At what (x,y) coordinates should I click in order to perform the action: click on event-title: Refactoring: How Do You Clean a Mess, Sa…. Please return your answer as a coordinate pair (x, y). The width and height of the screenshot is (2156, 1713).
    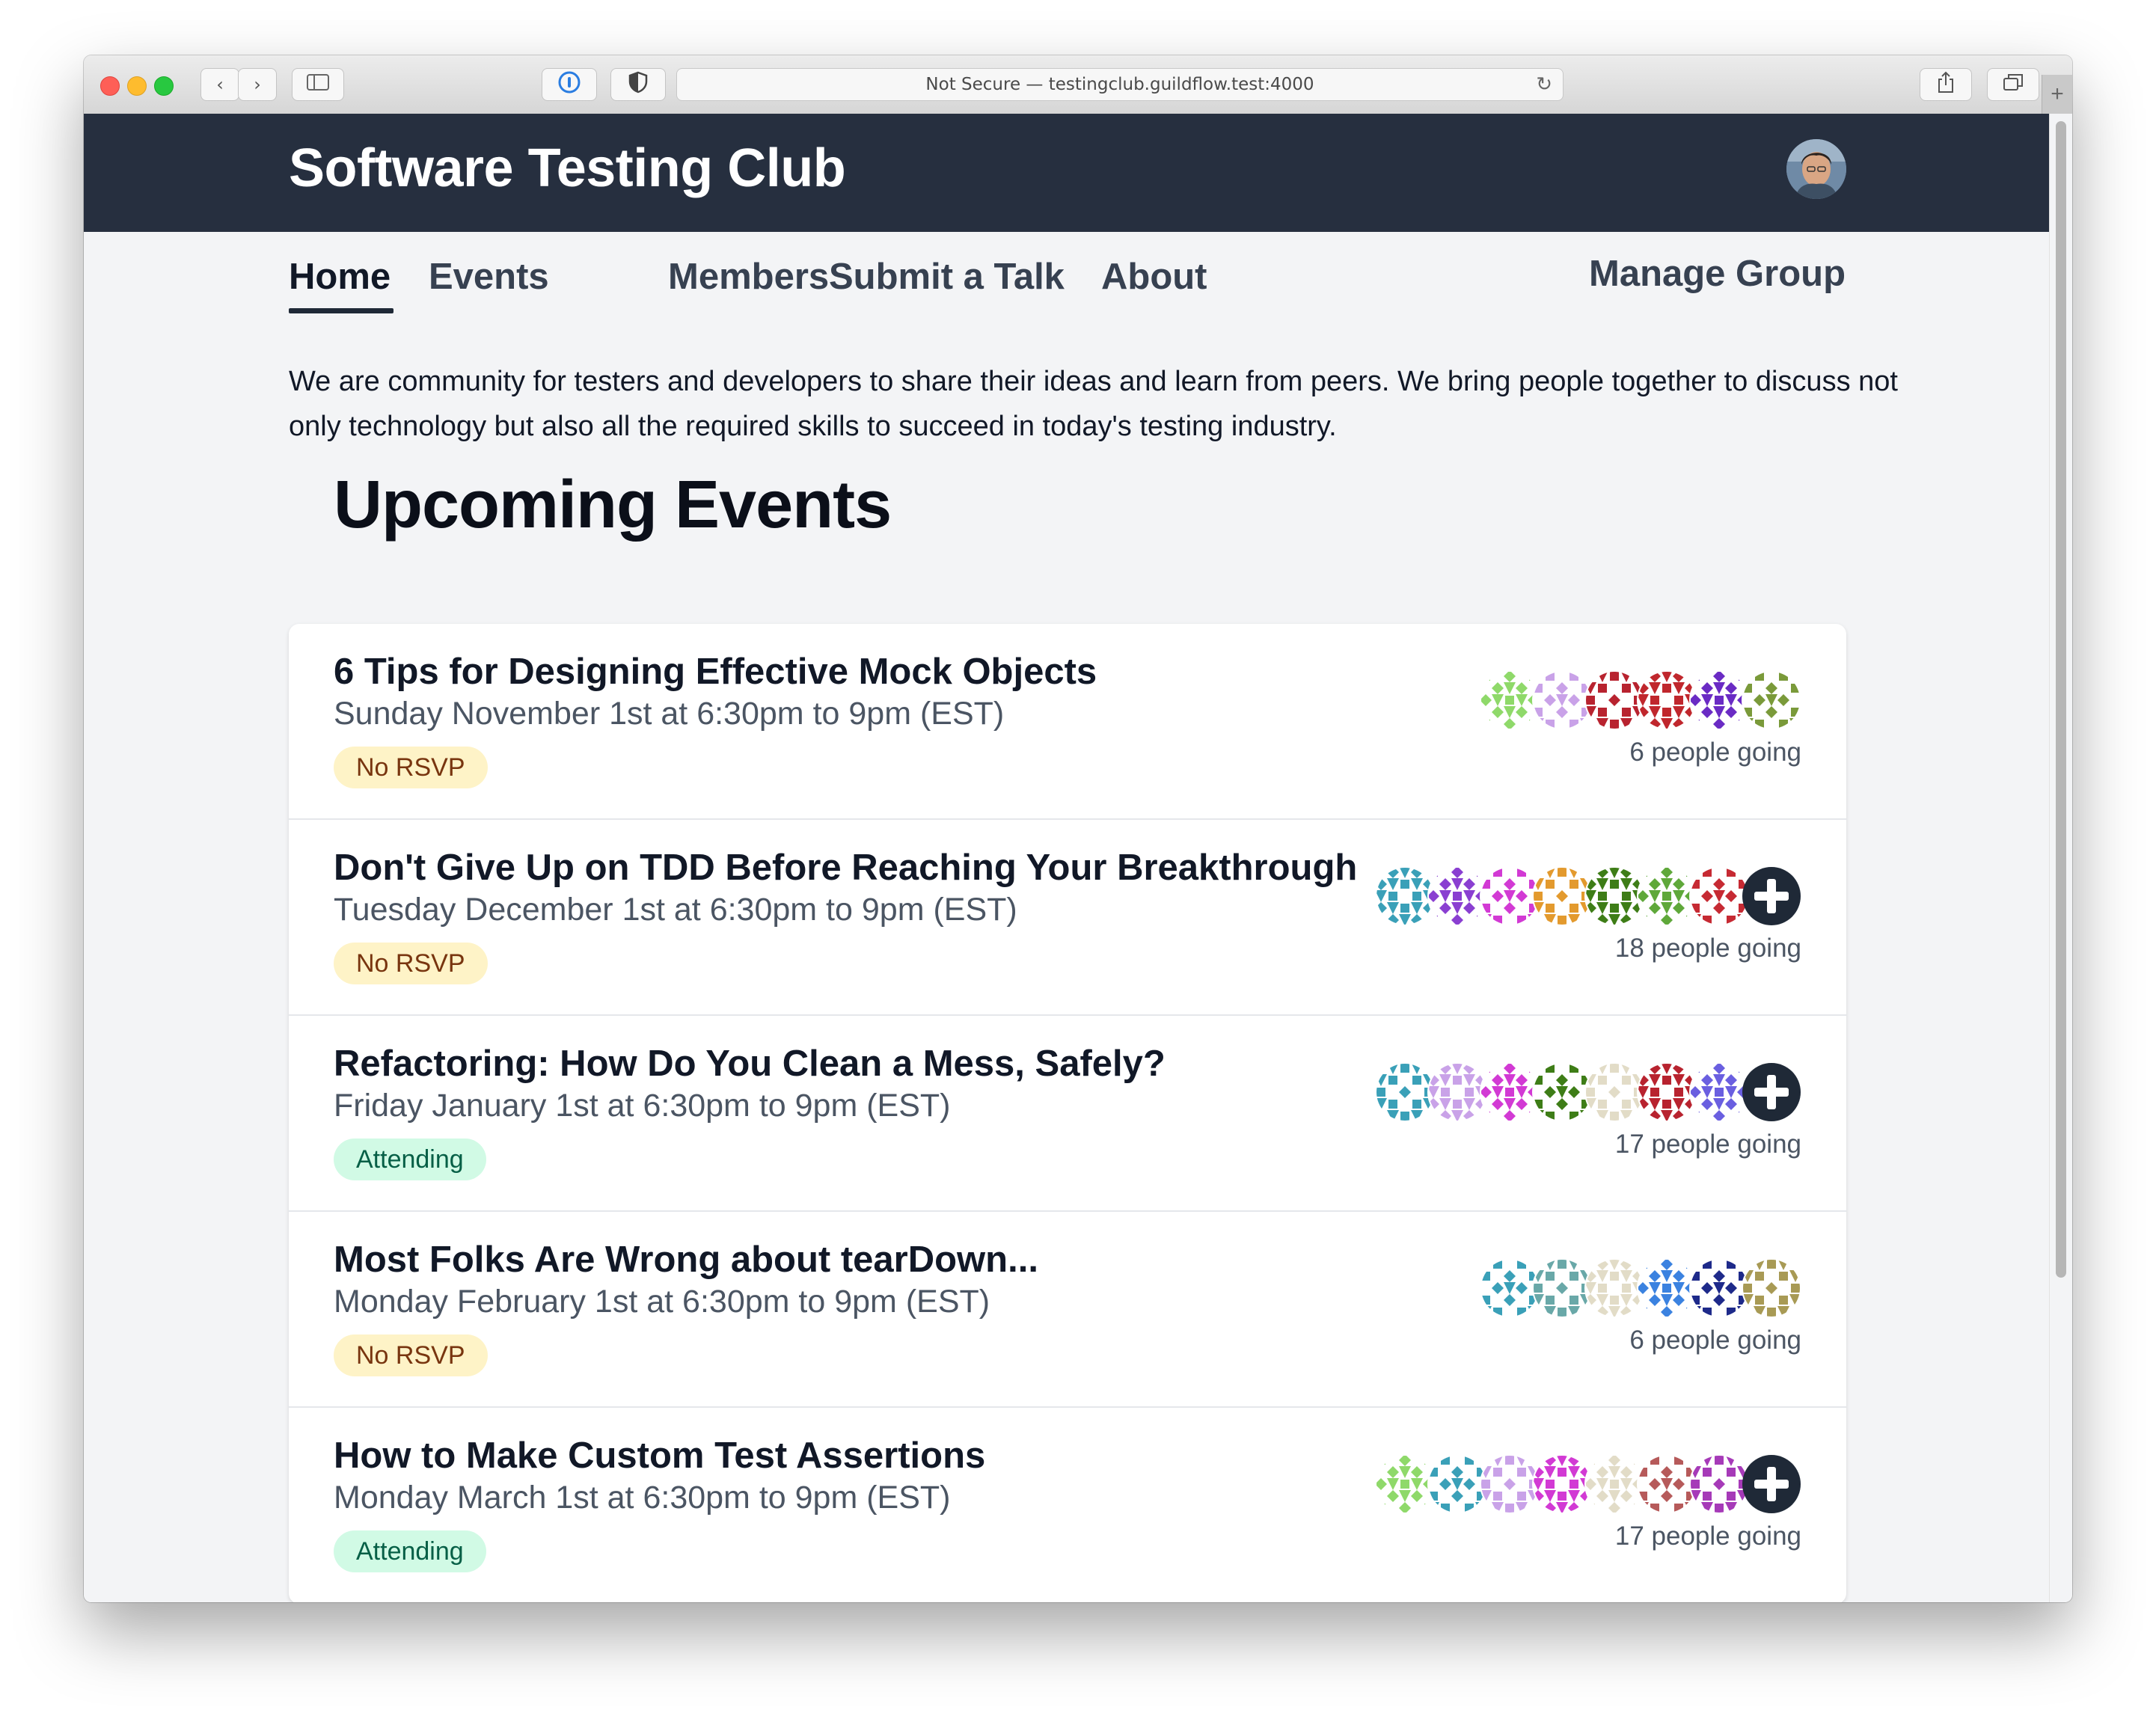
    Looking at the image, I should click on (750, 1064).